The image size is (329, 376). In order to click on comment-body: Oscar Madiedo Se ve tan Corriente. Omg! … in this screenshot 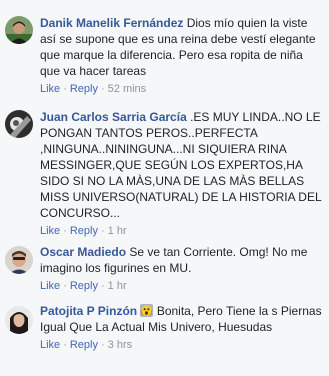, I will do `click(182, 268)`.